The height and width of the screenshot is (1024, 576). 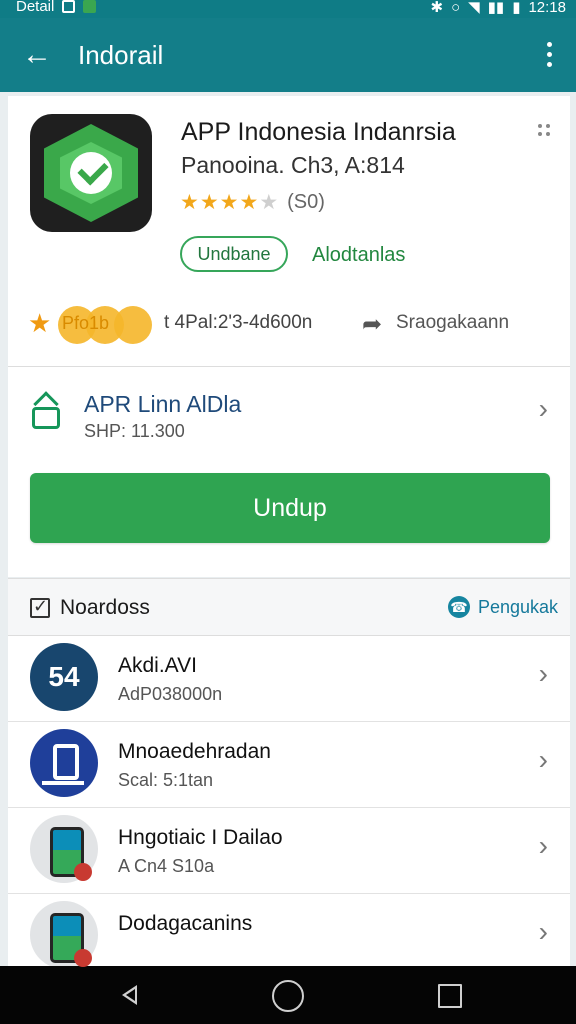 I want to click on section-title: Noardoss, so click(x=105, y=607).